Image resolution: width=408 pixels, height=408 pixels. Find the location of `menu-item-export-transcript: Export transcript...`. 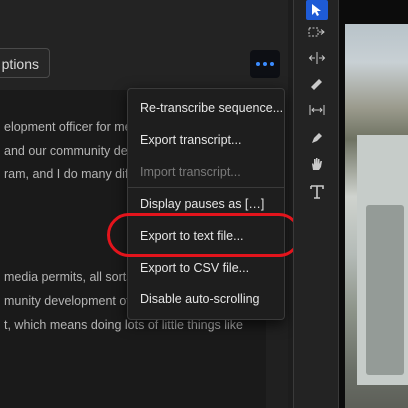

menu-item-export-transcript: Export transcript... is located at coordinates (190, 140).